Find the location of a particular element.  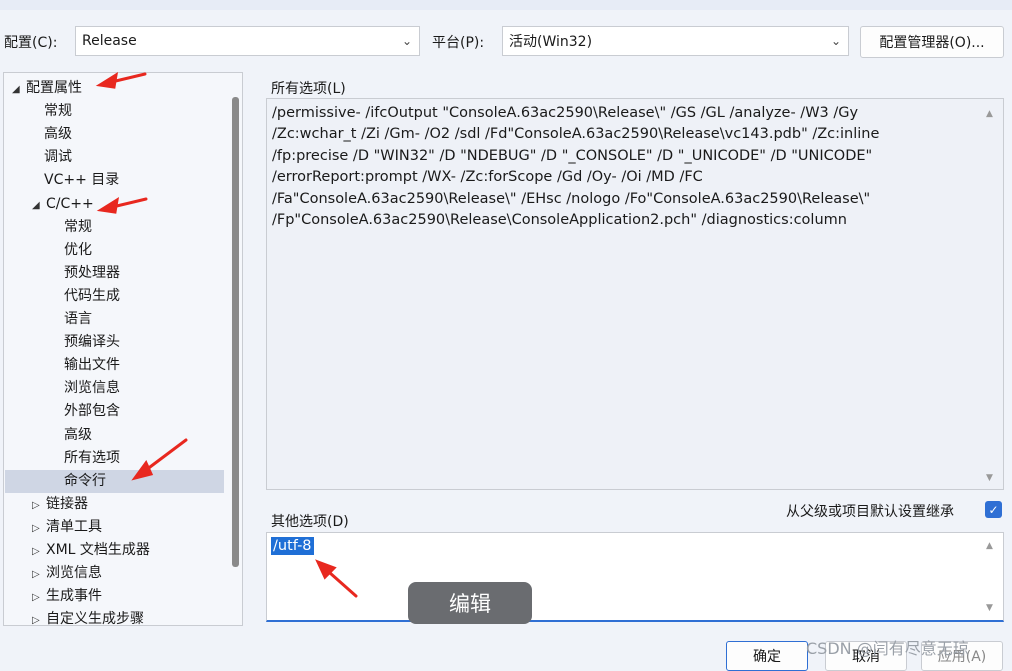

edit-tooltip: 编辑 is located at coordinates (470, 603).